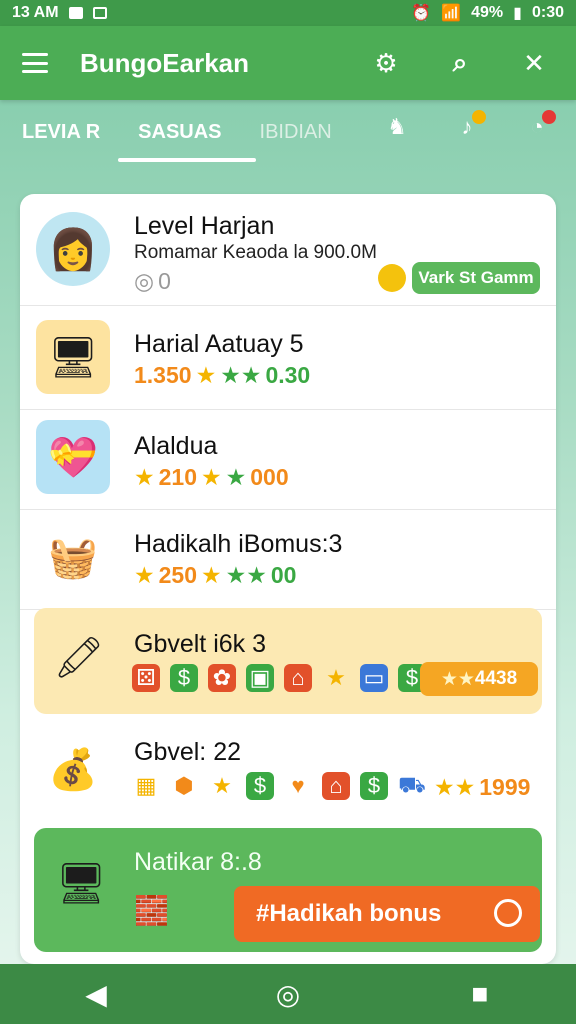 This screenshot has width=576, height=1024. I want to click on monitor-check-icon: 🖥, so click(73, 357).